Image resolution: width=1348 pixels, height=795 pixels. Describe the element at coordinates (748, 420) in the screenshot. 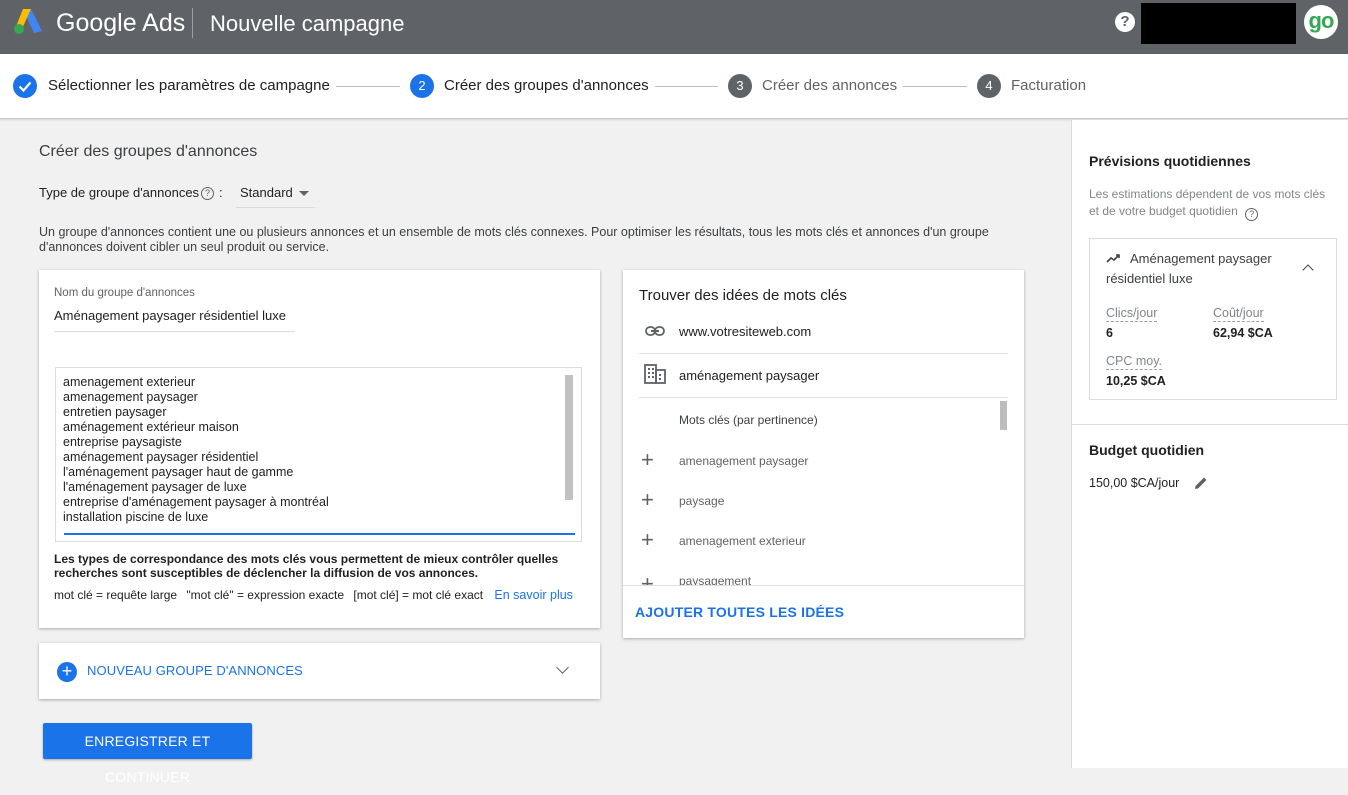

I see `keywords-relevance-header: Mots clés (par pertinence)` at that location.